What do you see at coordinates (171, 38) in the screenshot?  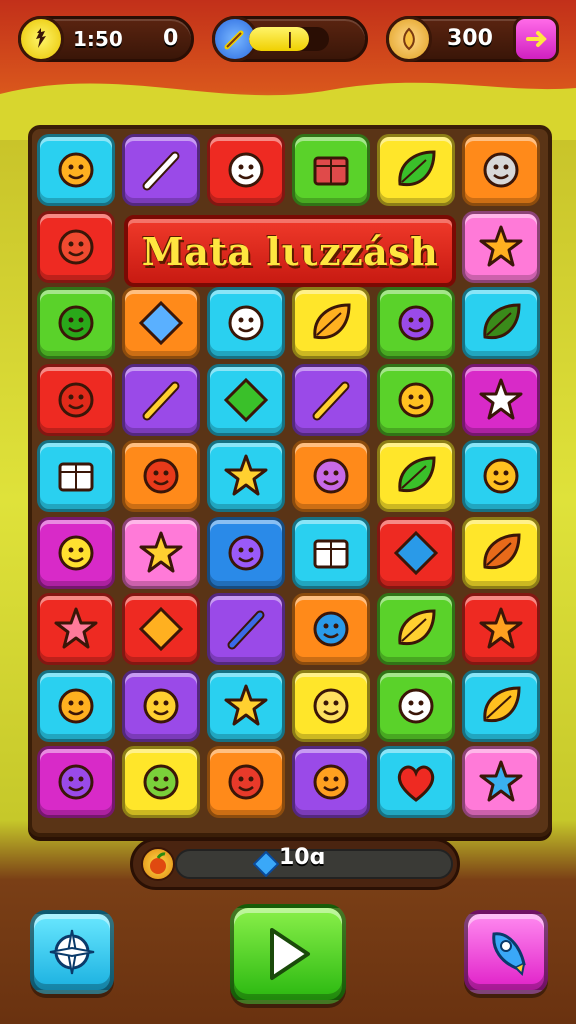 I see `score-value: 0` at bounding box center [171, 38].